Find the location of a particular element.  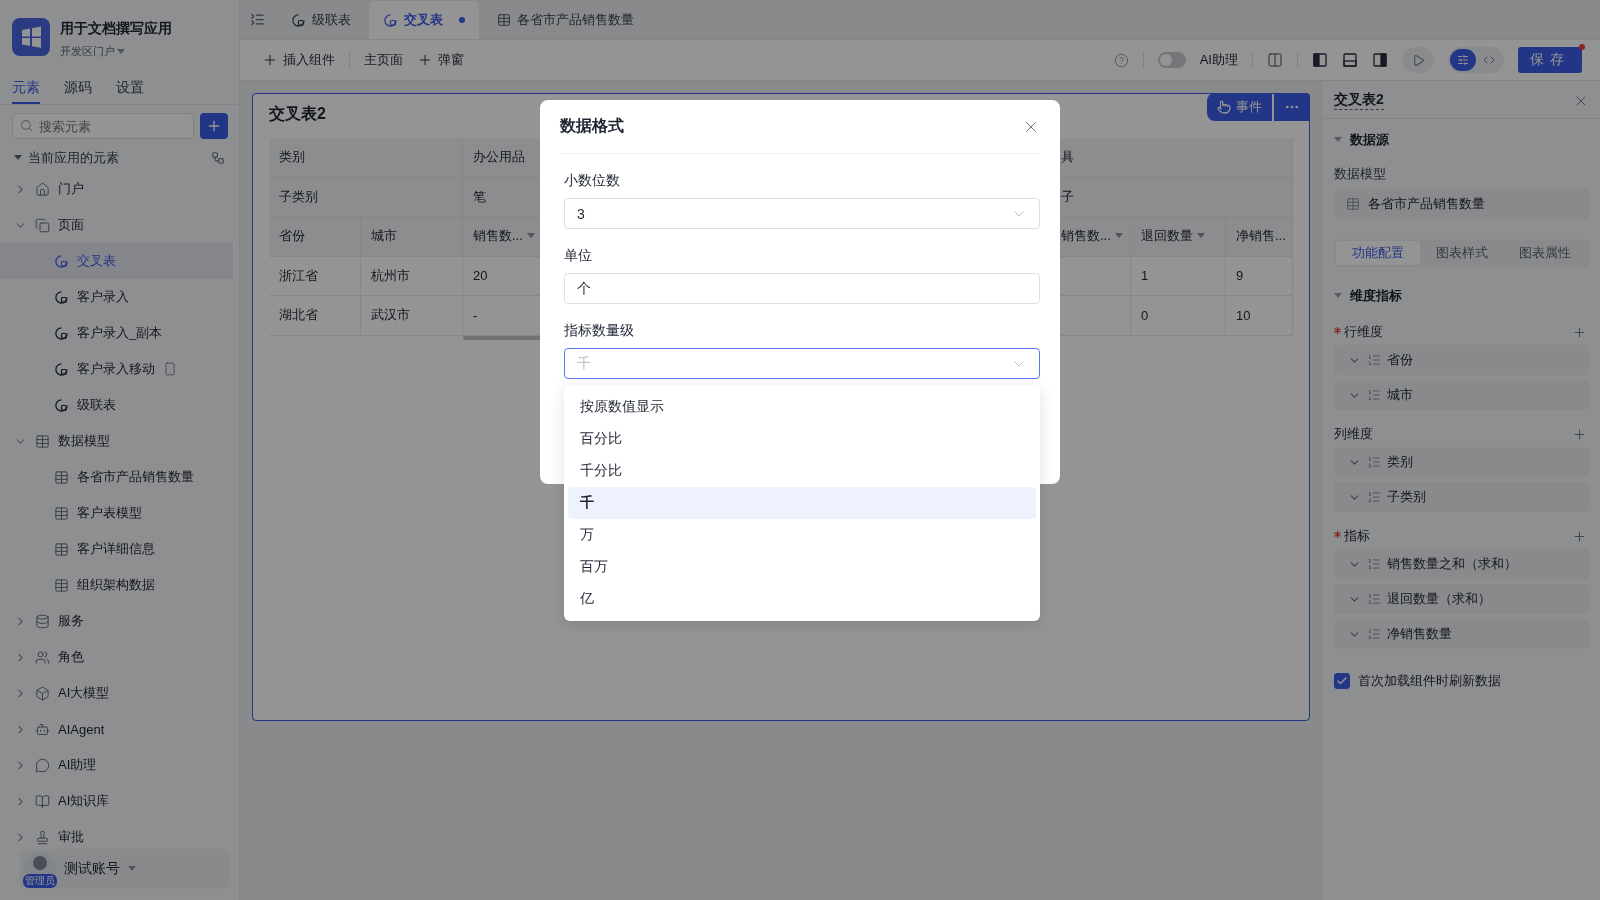

tree-item: 数据模型 is located at coordinates (84, 441).